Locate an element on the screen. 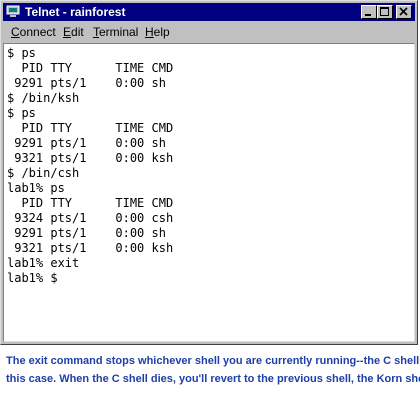 This screenshot has height=420, width=420. close-icon is located at coordinates (403, 11).